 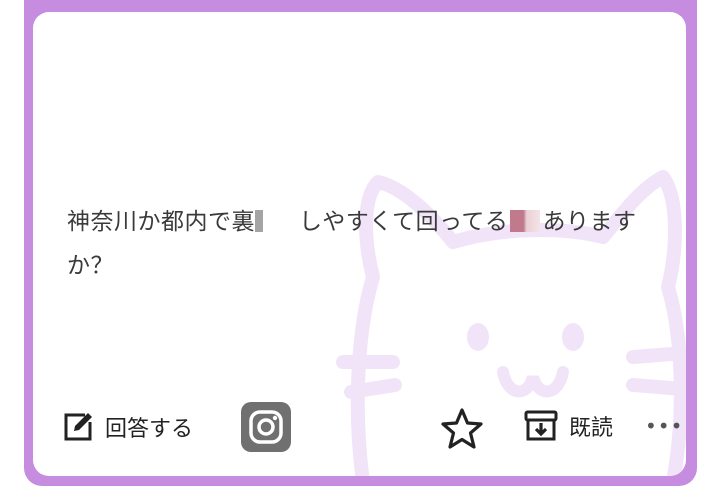 I want to click on action-toolbar: 回答する 既読 •••, so click(x=359, y=428).